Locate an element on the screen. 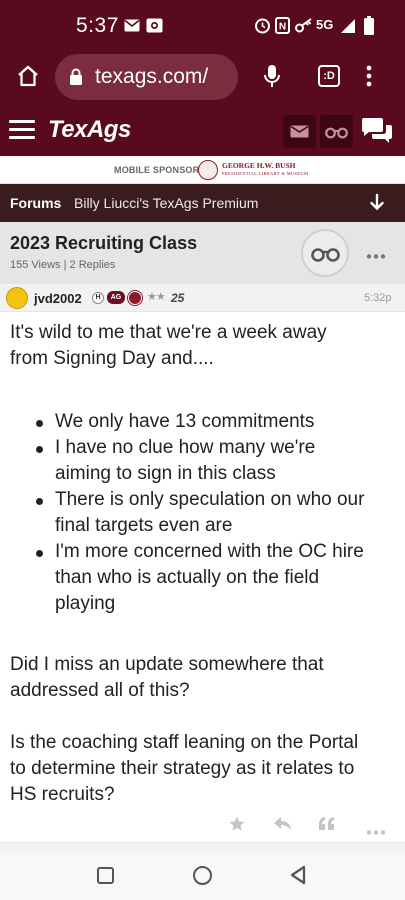 This screenshot has width=405, height=900. address-bar: texags.com/ is located at coordinates (146, 77).